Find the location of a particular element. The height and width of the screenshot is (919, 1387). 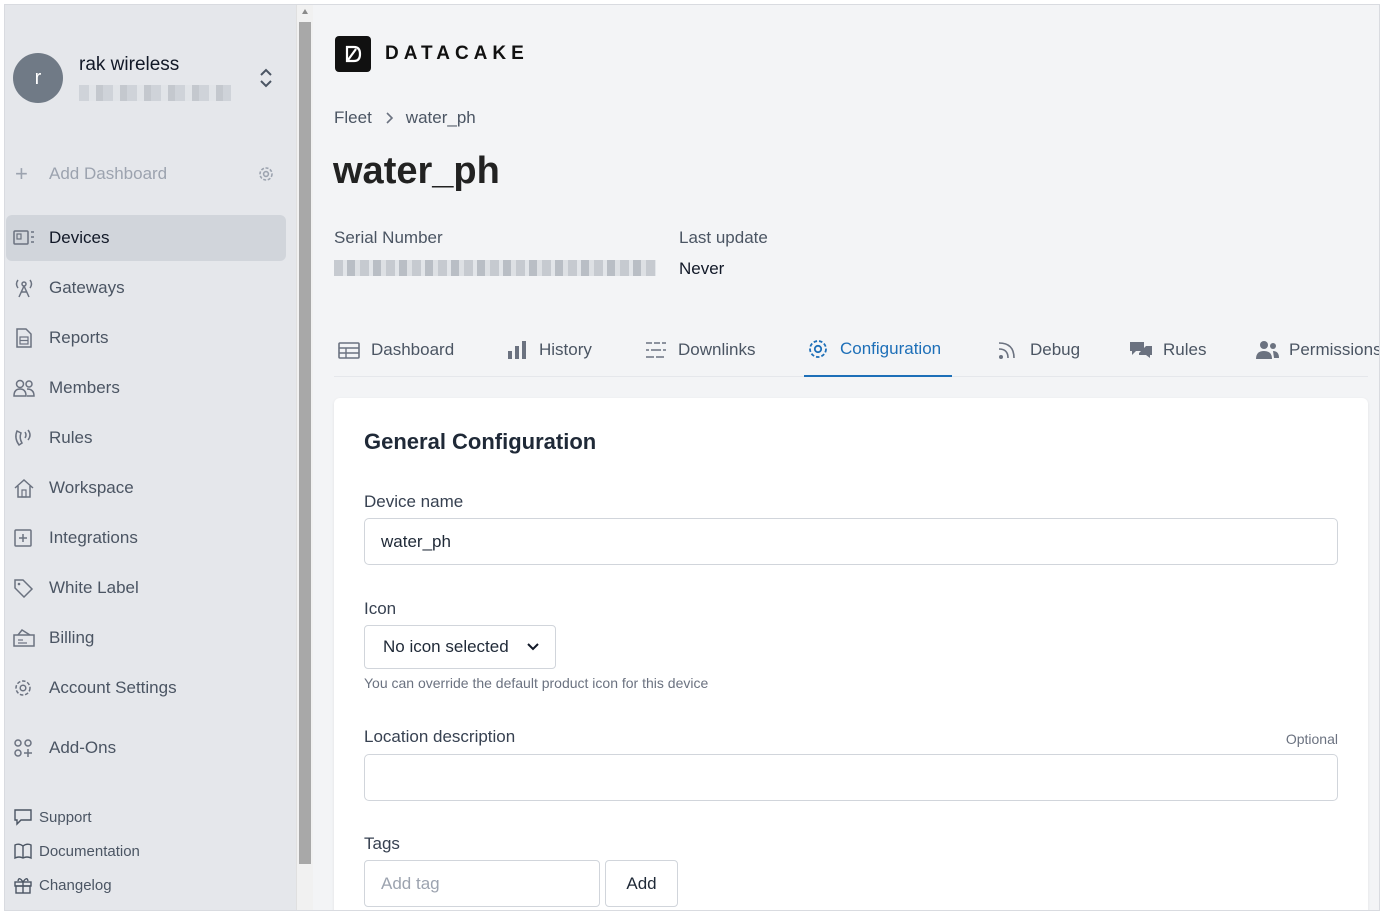

plus-icon: + is located at coordinates (21, 173).